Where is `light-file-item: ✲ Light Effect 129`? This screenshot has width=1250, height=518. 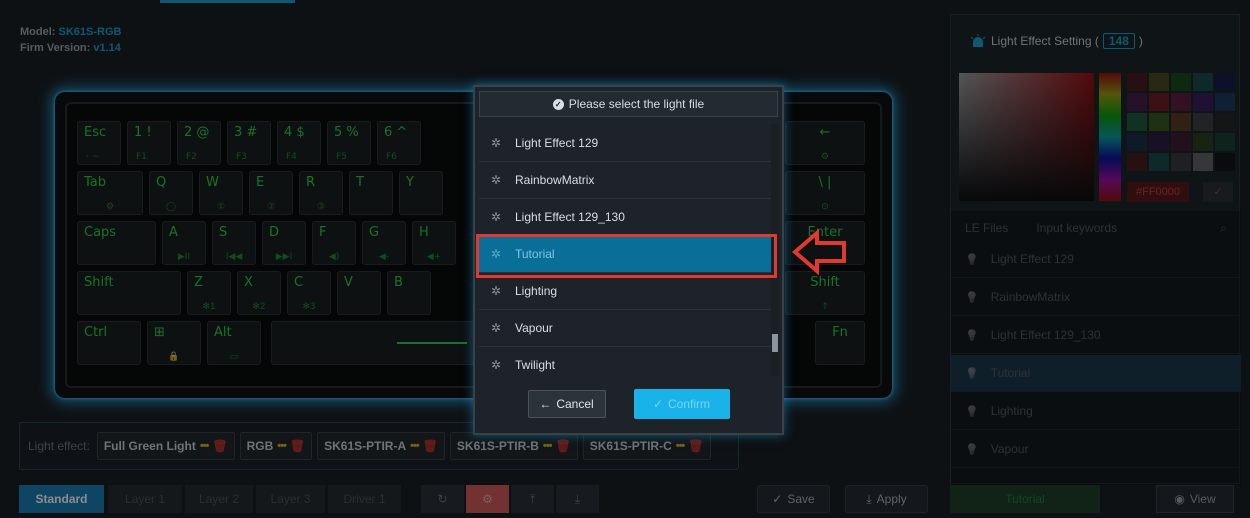 light-file-item: ✲ Light Effect 129 is located at coordinates (627, 143).